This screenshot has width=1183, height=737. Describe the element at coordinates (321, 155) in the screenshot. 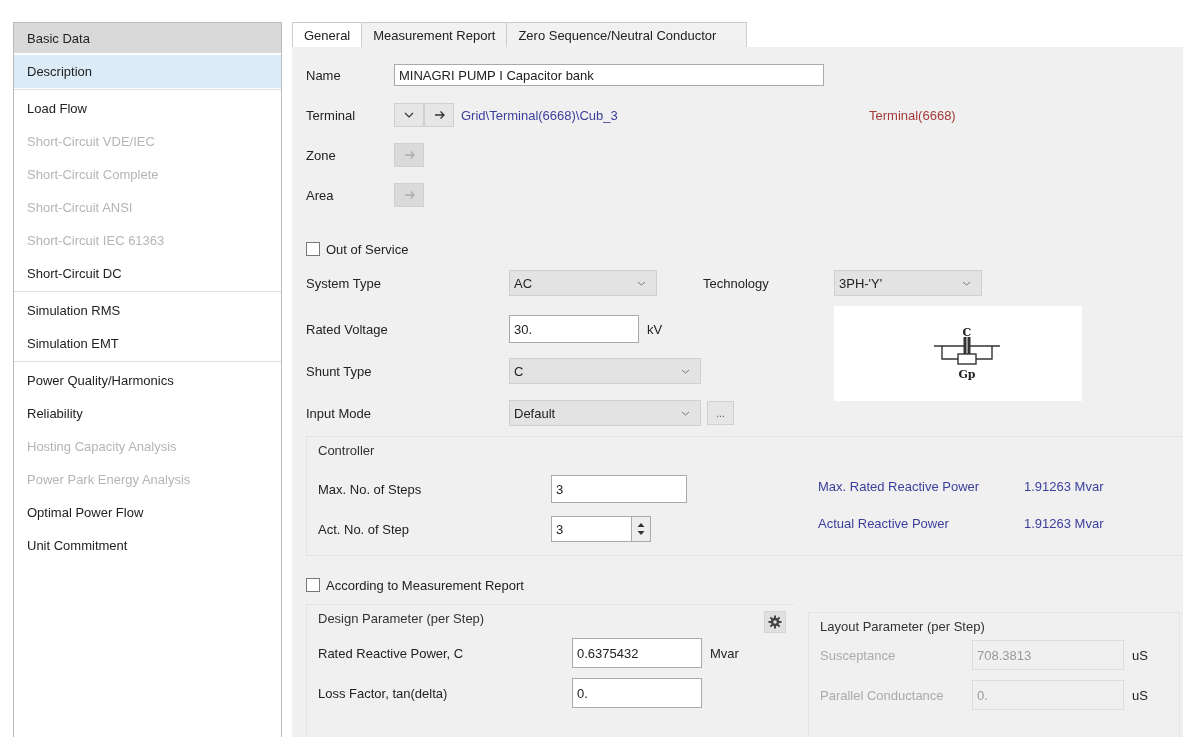

I see `field-label: Zone` at that location.